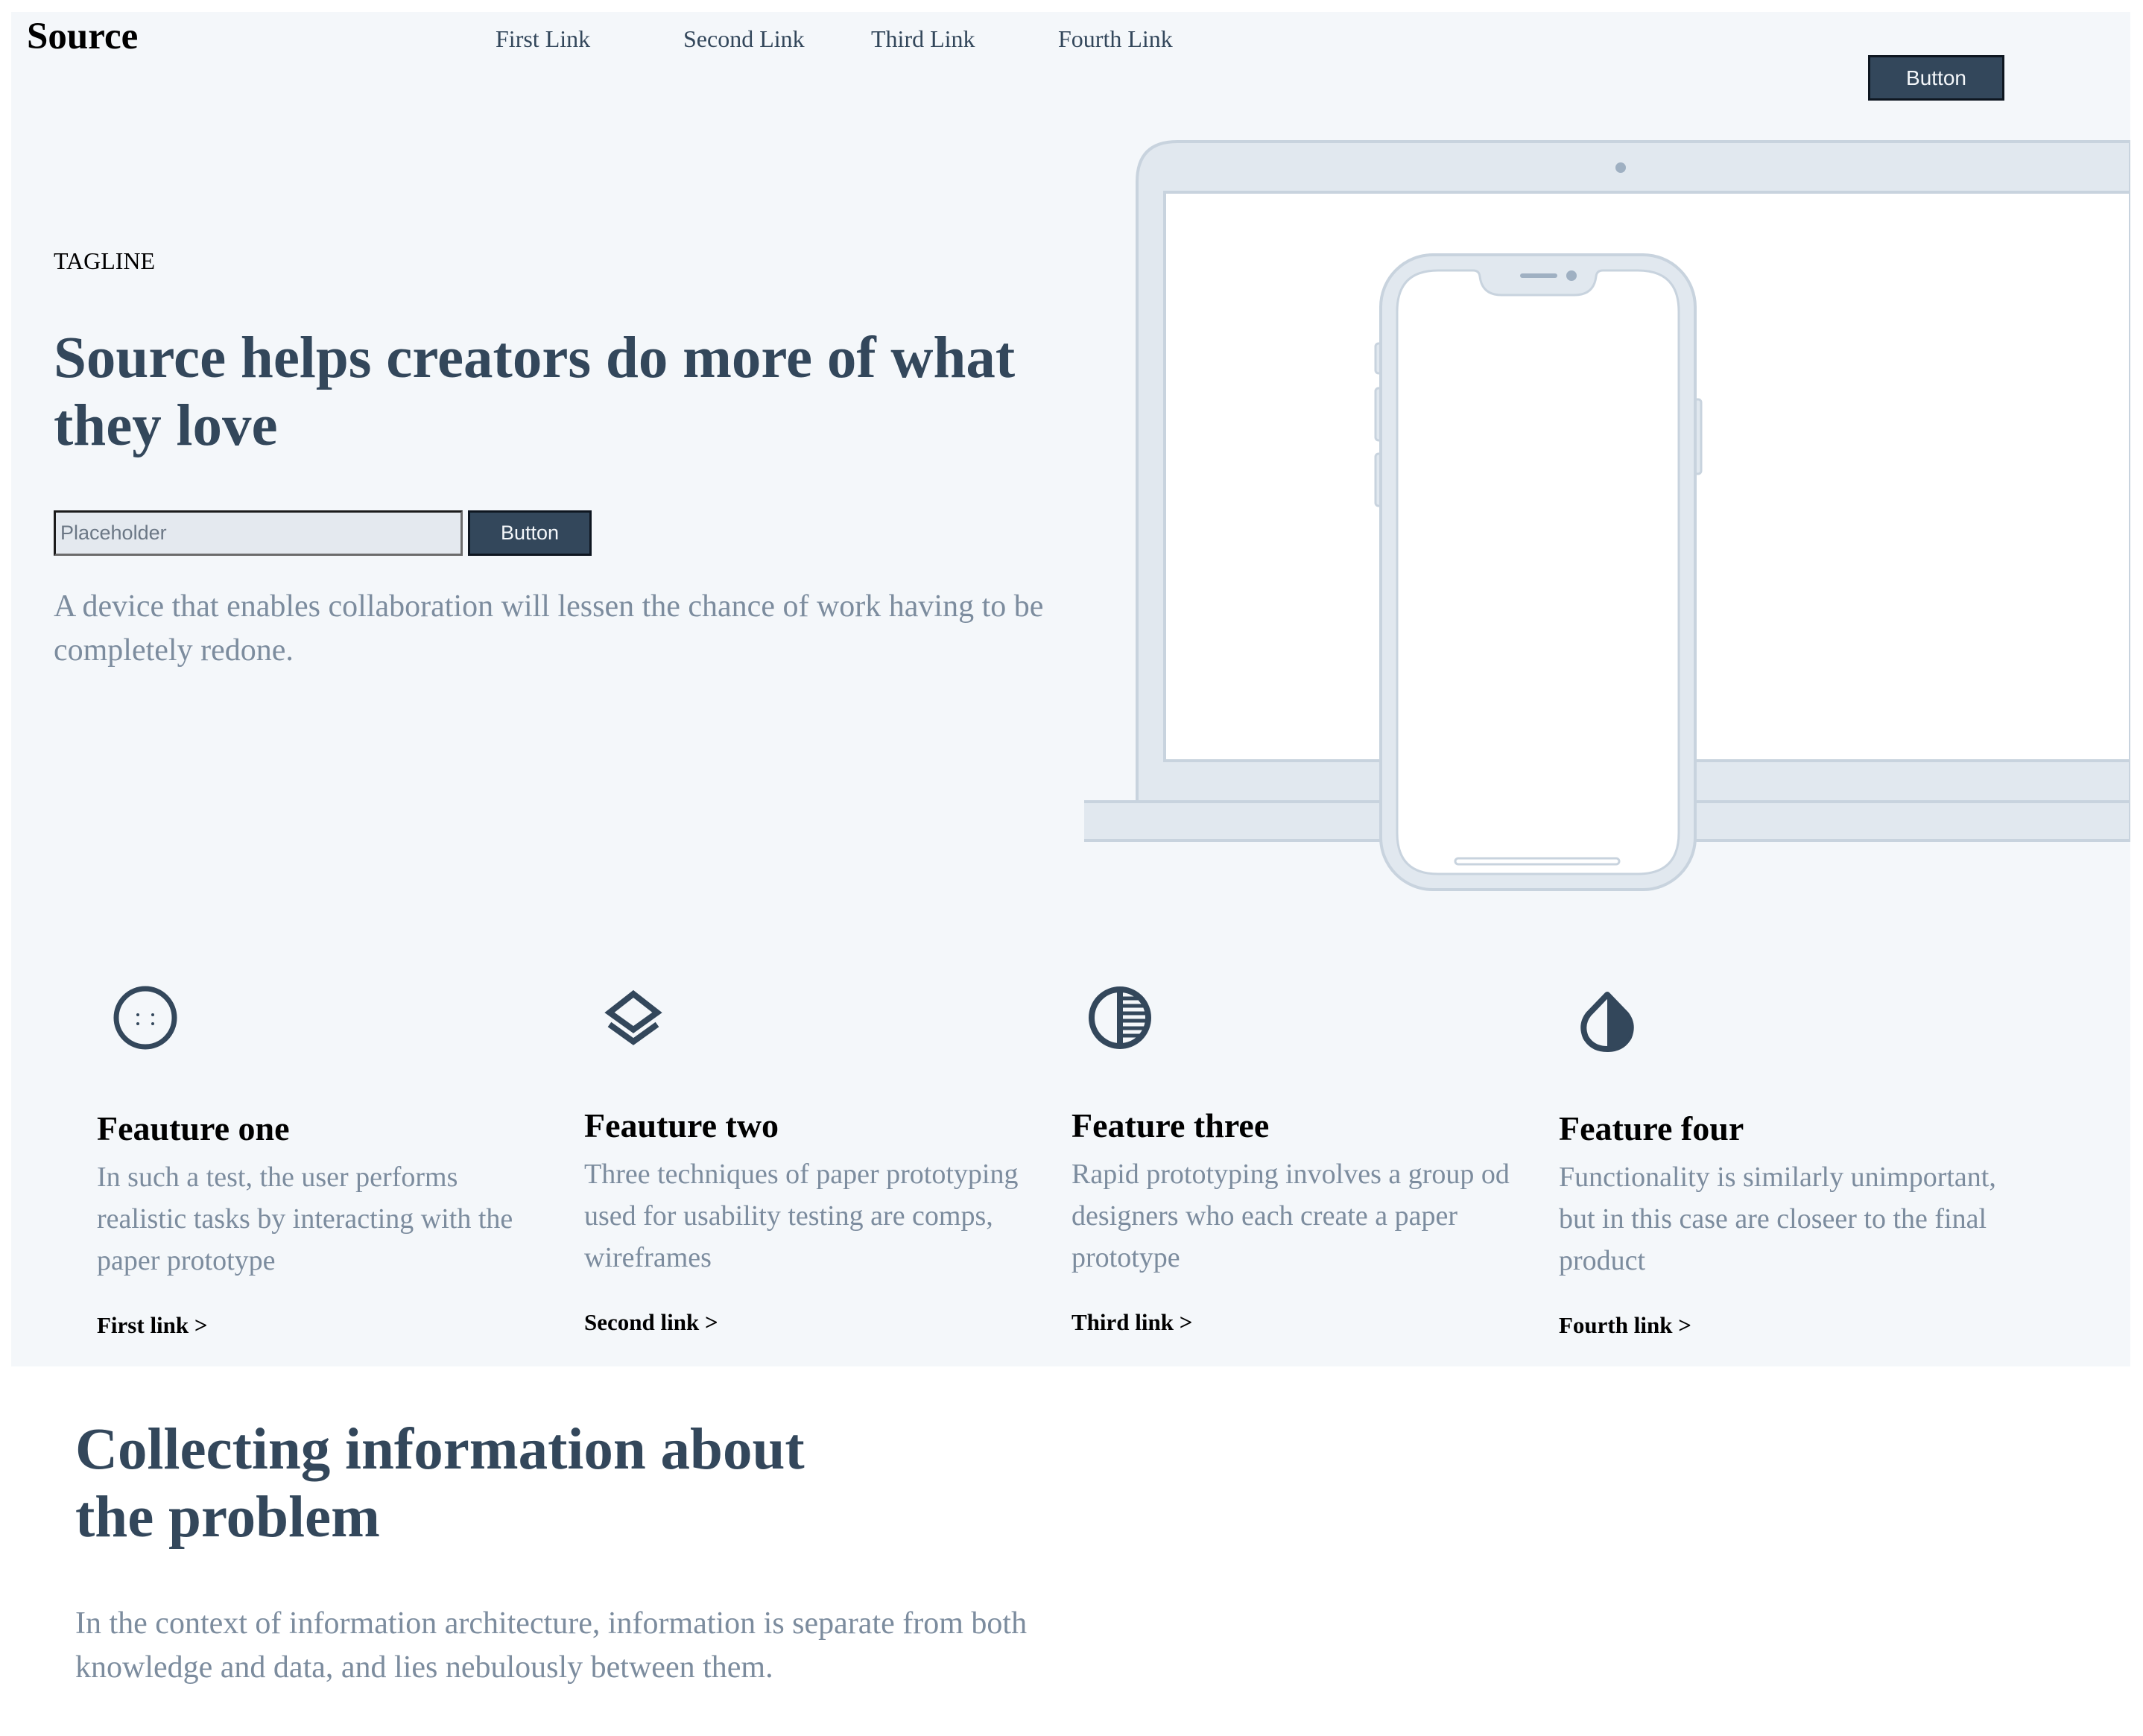 The width and height of the screenshot is (2143, 1736). Describe the element at coordinates (1171, 1125) in the screenshot. I see `feature-three-title: Feature three` at that location.